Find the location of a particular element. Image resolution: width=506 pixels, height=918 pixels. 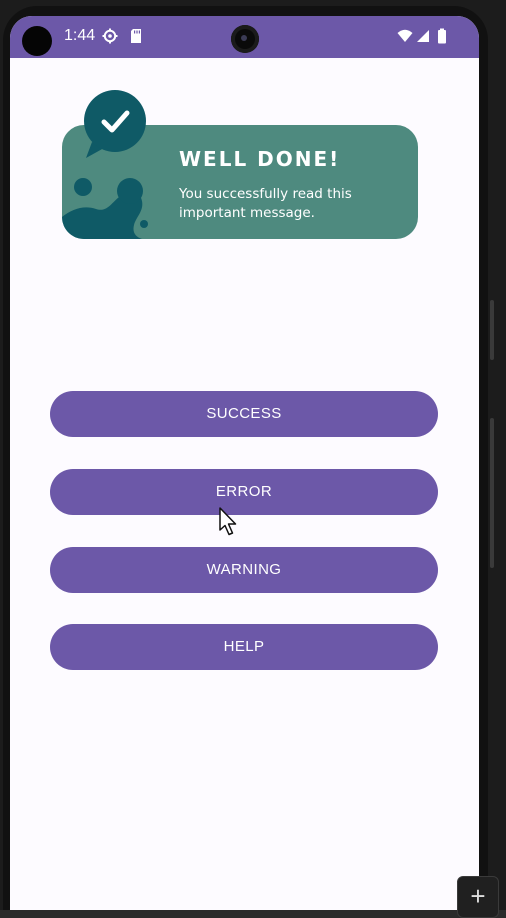

checkmark-icon is located at coordinates (115, 124).